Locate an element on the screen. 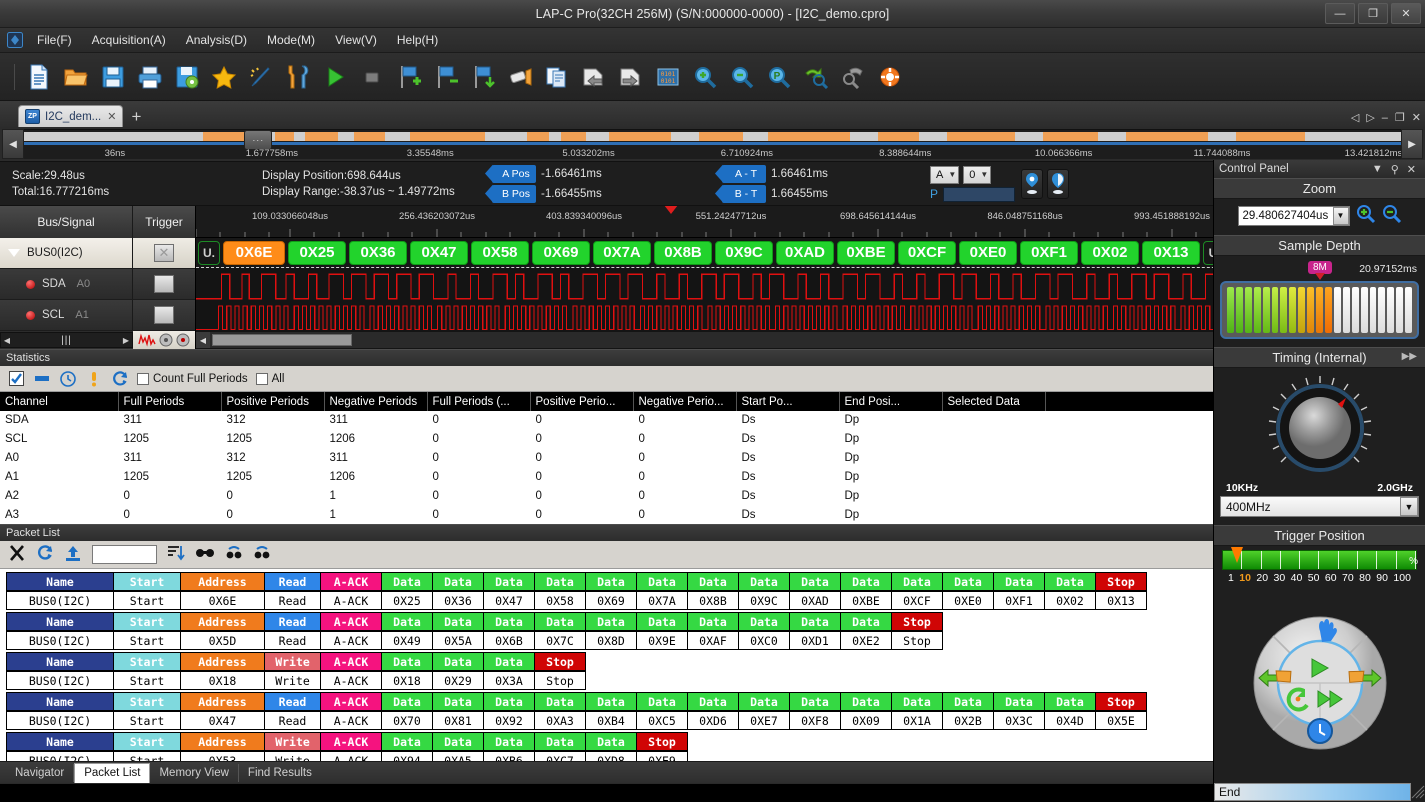 The width and height of the screenshot is (1425, 802). trigger-edge-icon is located at coordinates (164, 284).